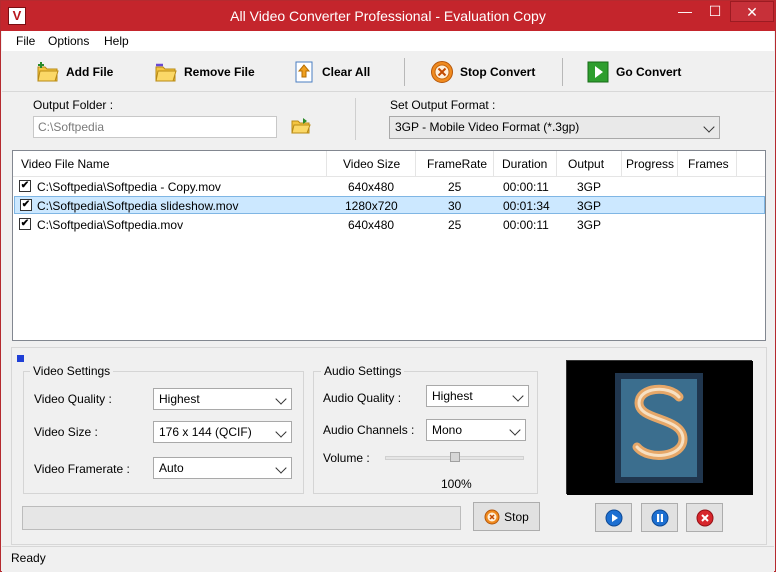 The width and height of the screenshot is (776, 572). I want to click on status-text: Ready, so click(28, 558).